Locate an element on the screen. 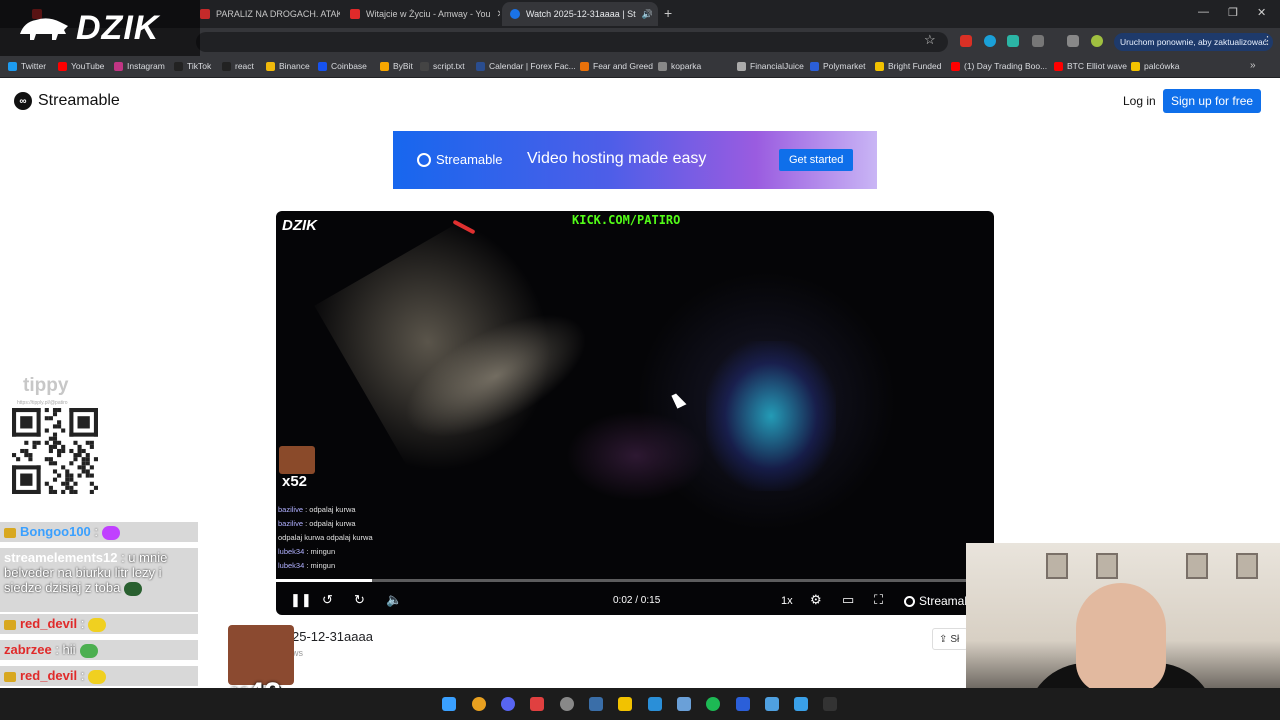 This screenshot has height=720, width=1280. steam-icon is located at coordinates (596, 704).